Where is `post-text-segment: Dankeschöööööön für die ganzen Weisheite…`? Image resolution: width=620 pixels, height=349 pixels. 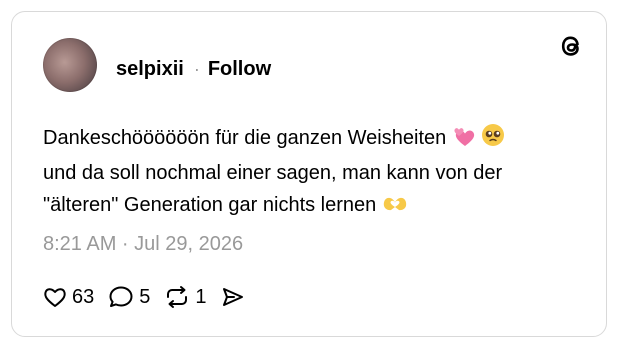
post-text-segment: Dankeschöööööön für die ganzen Weisheite… is located at coordinates (245, 138).